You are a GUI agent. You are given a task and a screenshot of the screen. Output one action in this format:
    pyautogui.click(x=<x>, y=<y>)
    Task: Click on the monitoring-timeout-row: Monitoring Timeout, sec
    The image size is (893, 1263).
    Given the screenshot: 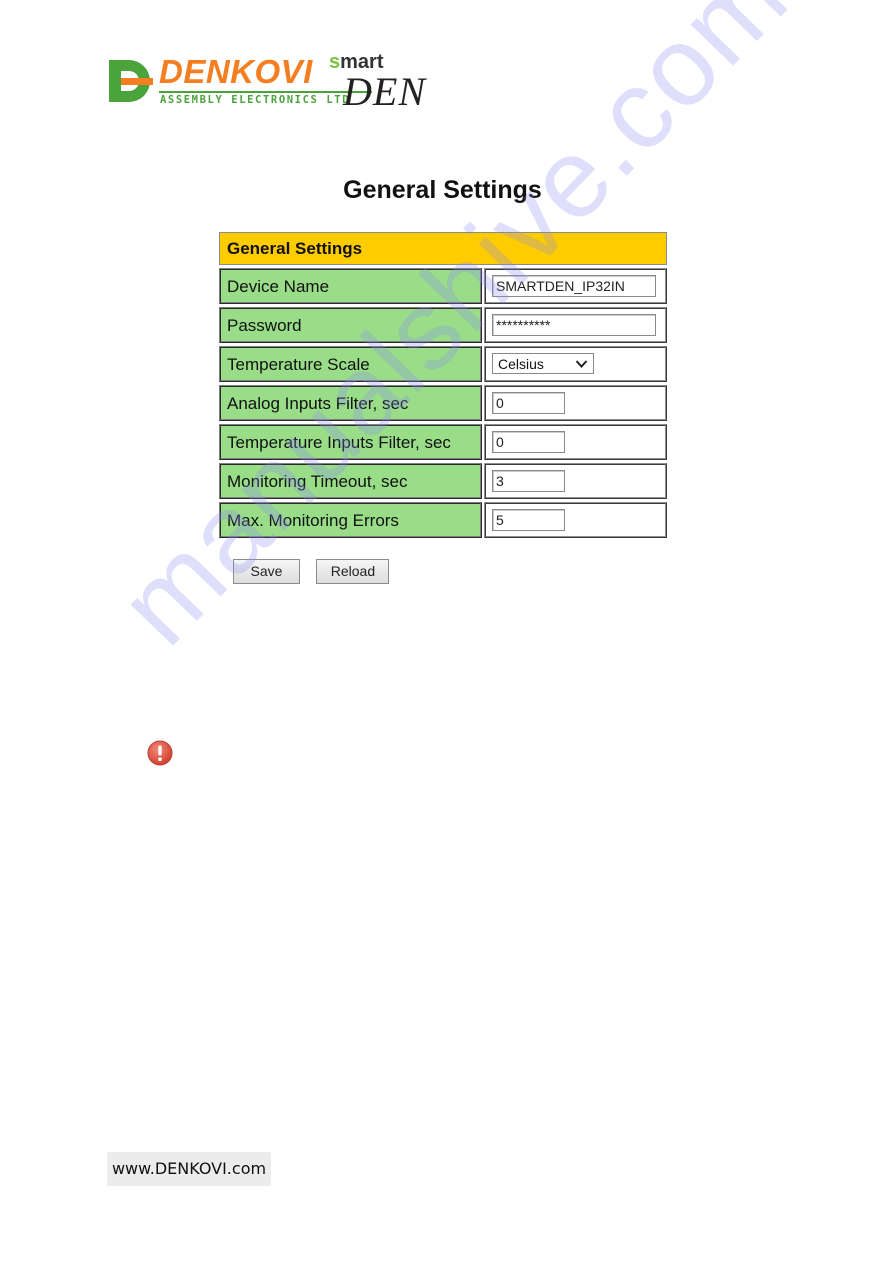 What is the action you would take?
    pyautogui.click(x=443, y=481)
    